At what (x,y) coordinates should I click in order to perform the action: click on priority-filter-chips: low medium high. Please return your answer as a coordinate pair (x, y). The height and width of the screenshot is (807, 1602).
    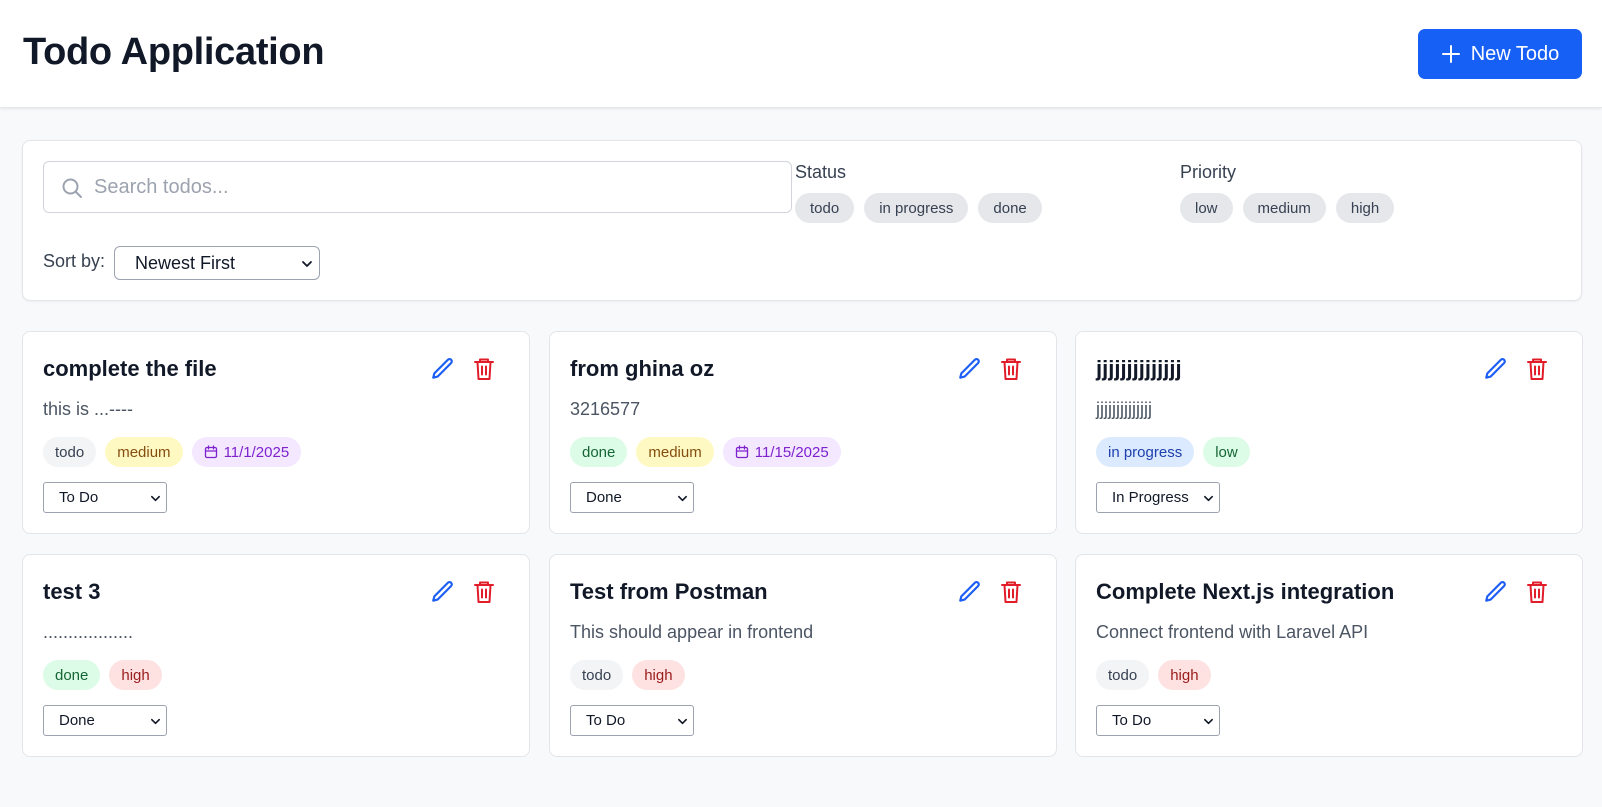
    Looking at the image, I should click on (1287, 208).